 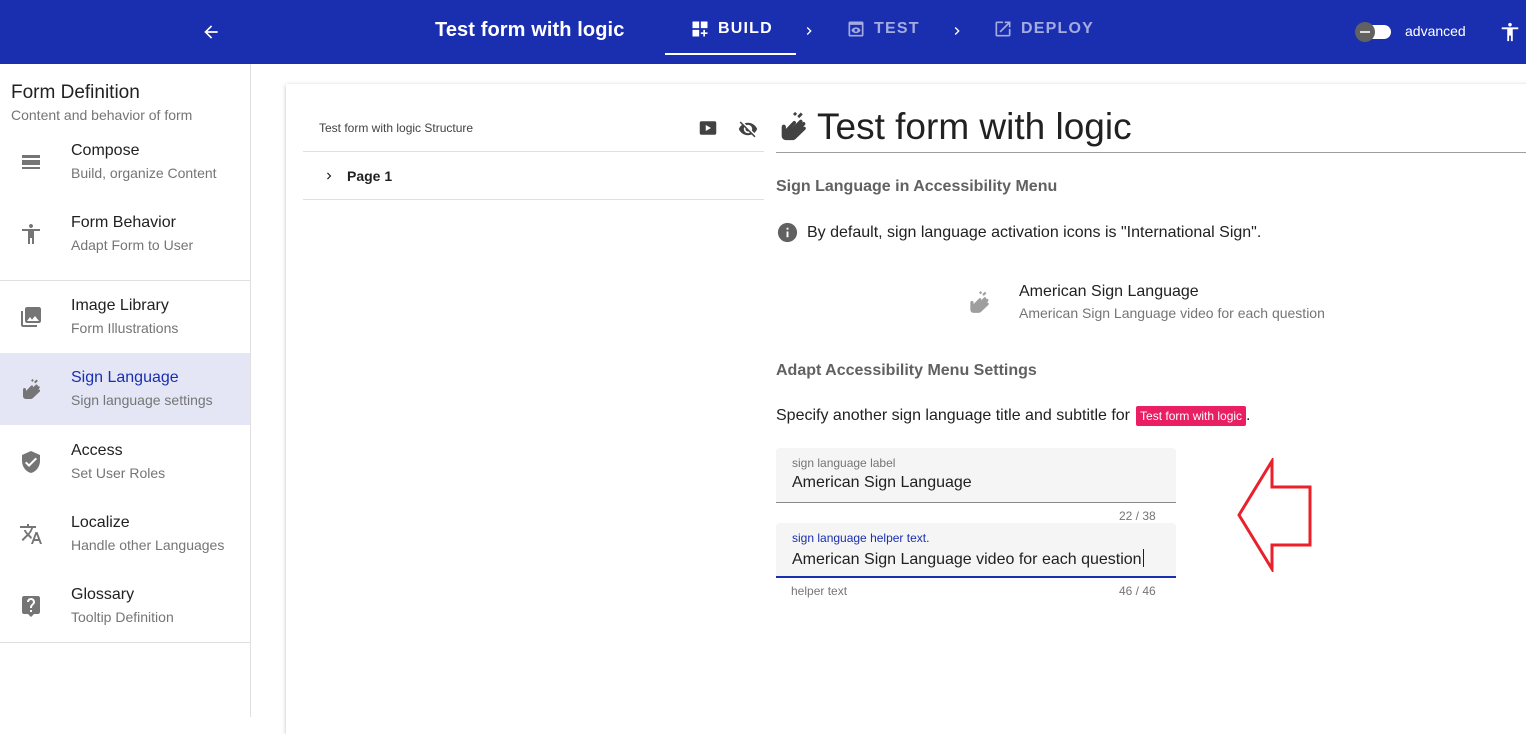 What do you see at coordinates (122, 617) in the screenshot?
I see `sidebar-item-sublabel: Tooltip Definition` at bounding box center [122, 617].